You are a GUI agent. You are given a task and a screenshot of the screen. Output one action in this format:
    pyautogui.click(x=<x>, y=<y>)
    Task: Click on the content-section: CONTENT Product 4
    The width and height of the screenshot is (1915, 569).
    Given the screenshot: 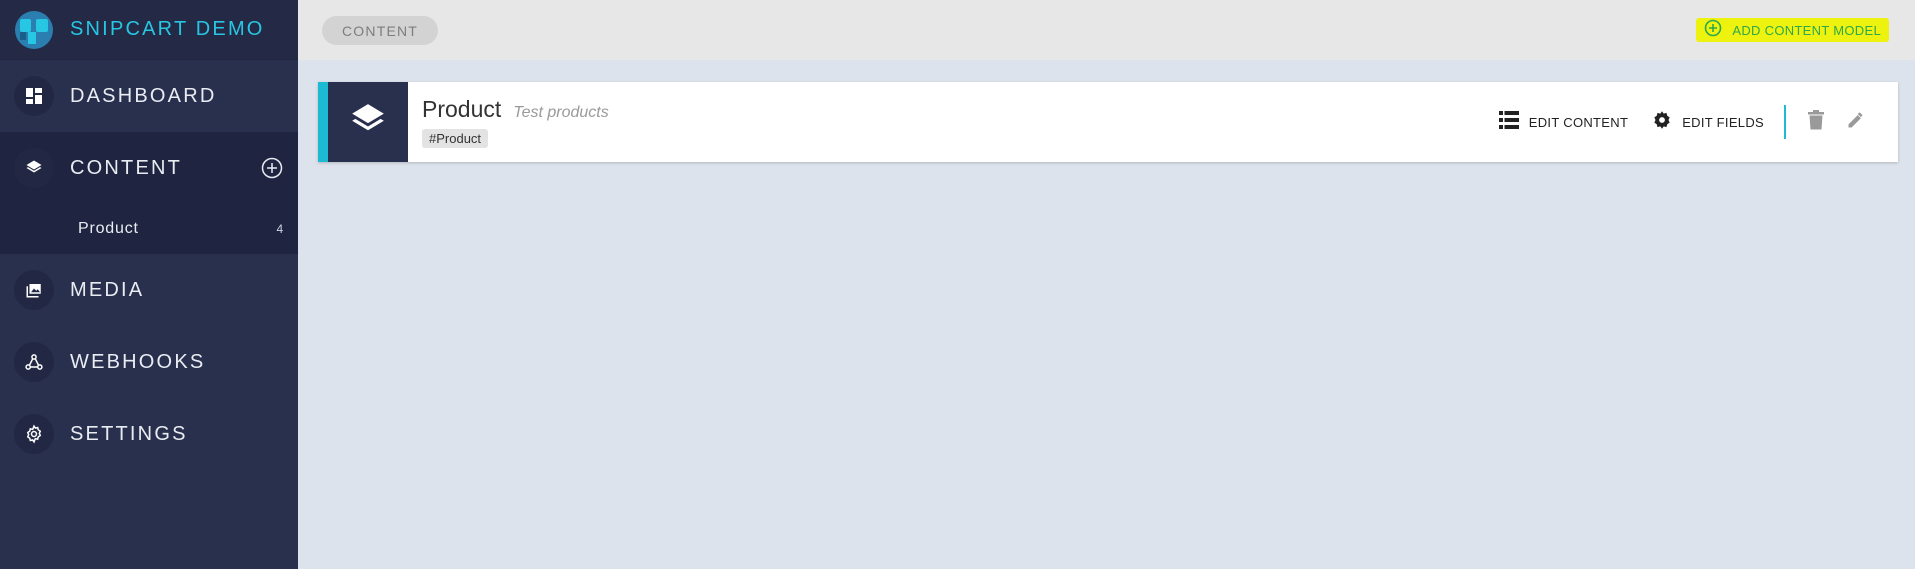 What is the action you would take?
    pyautogui.click(x=149, y=193)
    